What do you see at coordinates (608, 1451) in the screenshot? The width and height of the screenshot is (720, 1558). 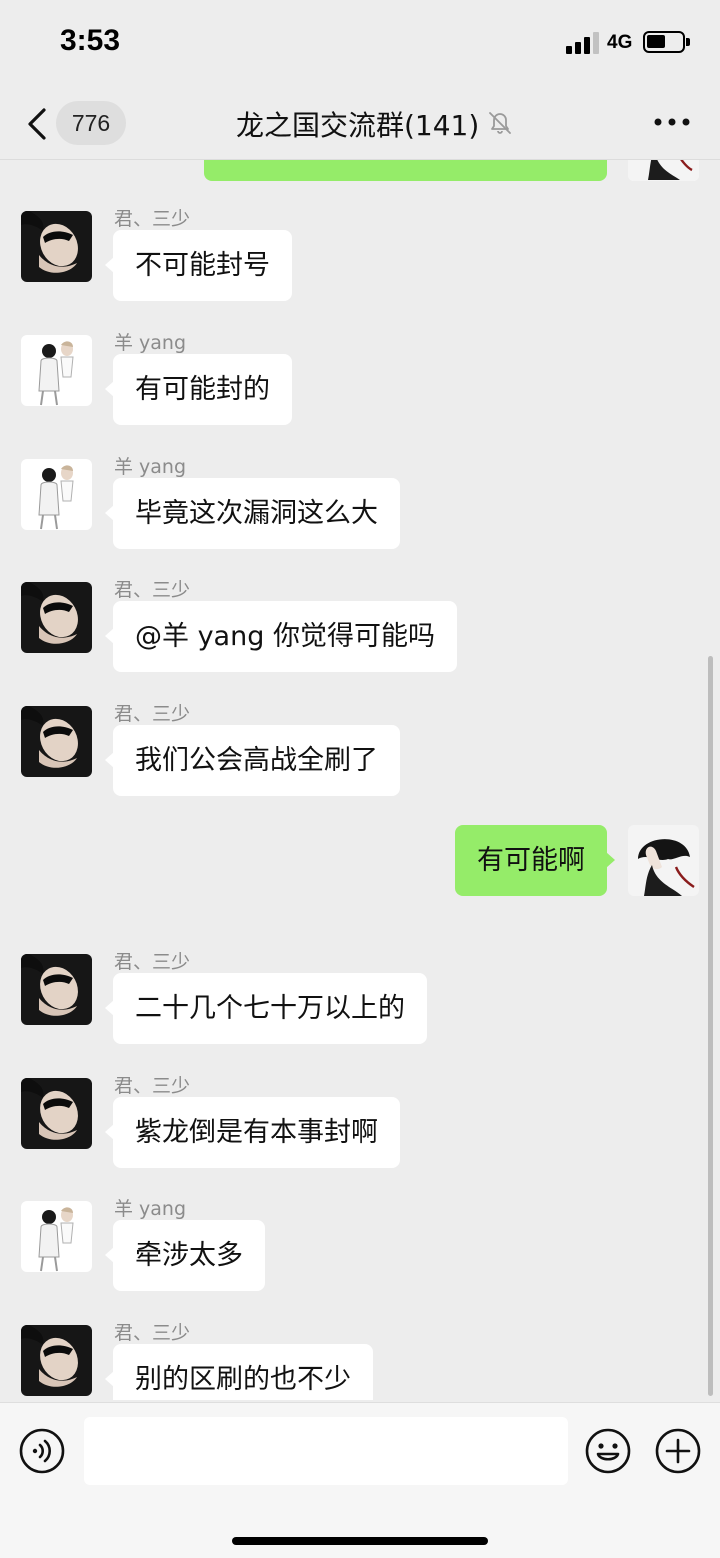 I see `emoji-icon` at bounding box center [608, 1451].